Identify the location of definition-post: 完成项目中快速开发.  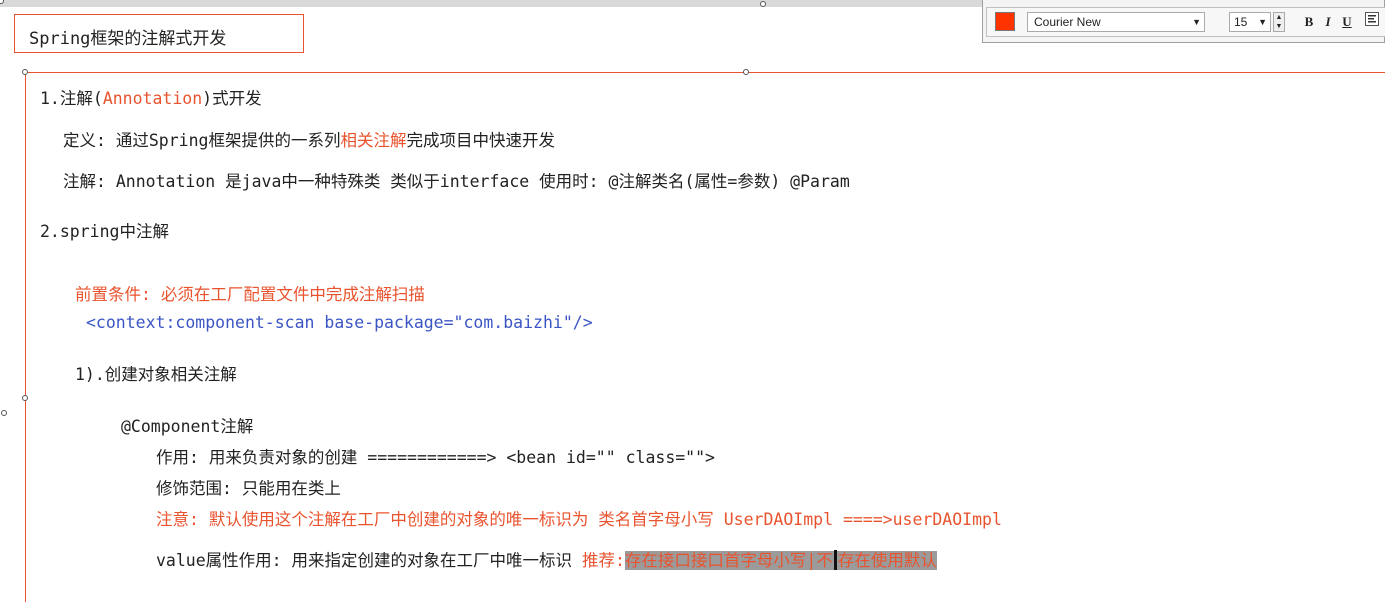
(480, 140).